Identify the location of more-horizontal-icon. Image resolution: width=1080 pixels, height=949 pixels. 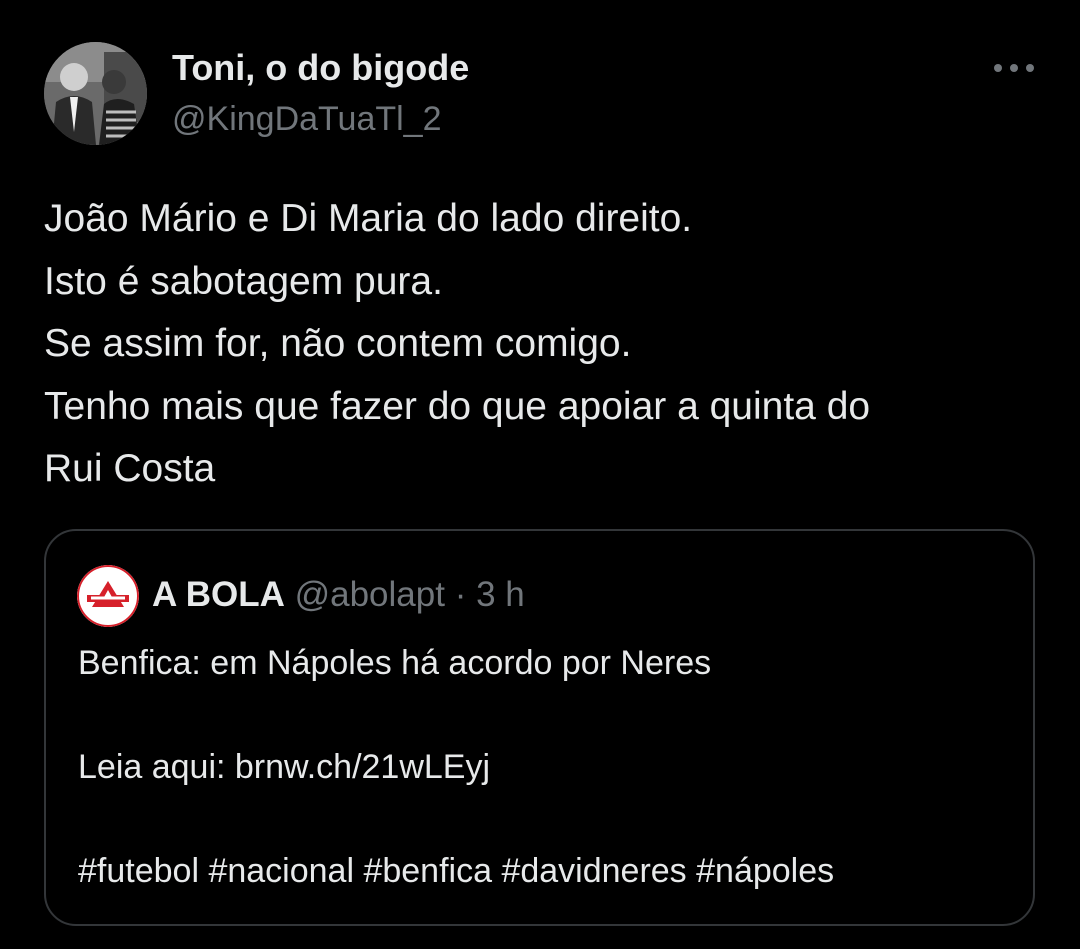
(1014, 68).